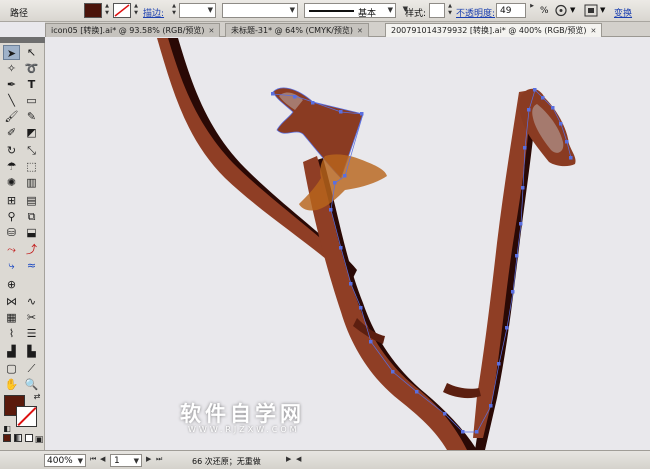 The height and width of the screenshot is (469, 650). What do you see at coordinates (416, 14) in the screenshot?
I see `style-label: 样式:` at bounding box center [416, 14].